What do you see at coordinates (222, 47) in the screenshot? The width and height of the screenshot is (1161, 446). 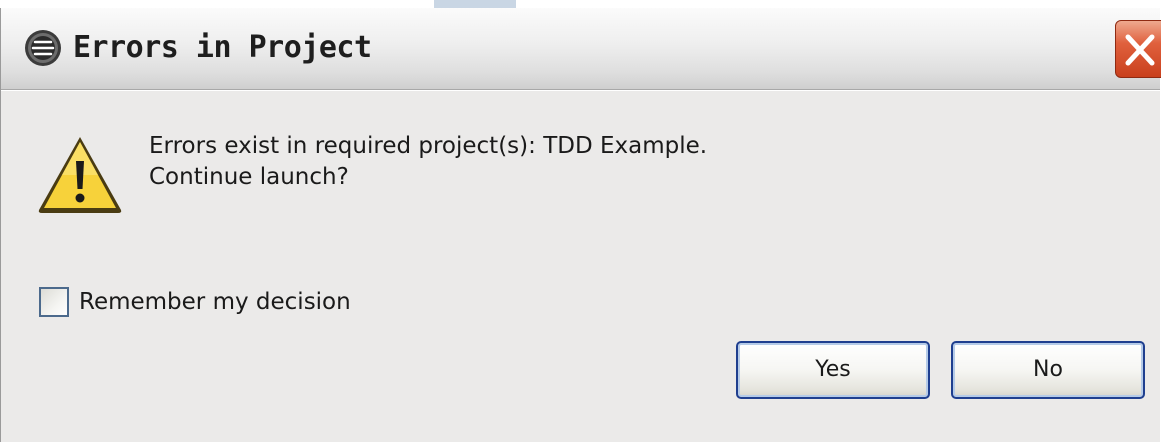 I see `window-title: Errors in Project` at bounding box center [222, 47].